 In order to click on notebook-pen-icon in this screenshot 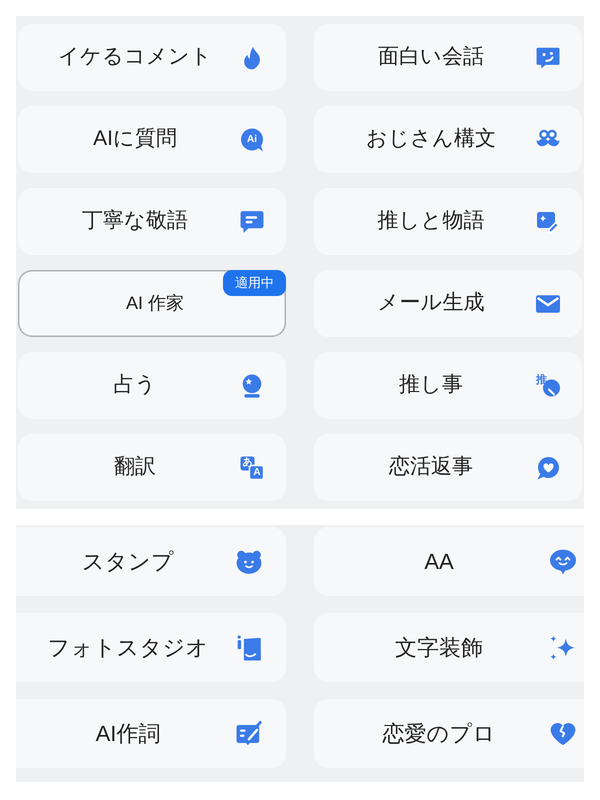, I will do `click(249, 733)`.